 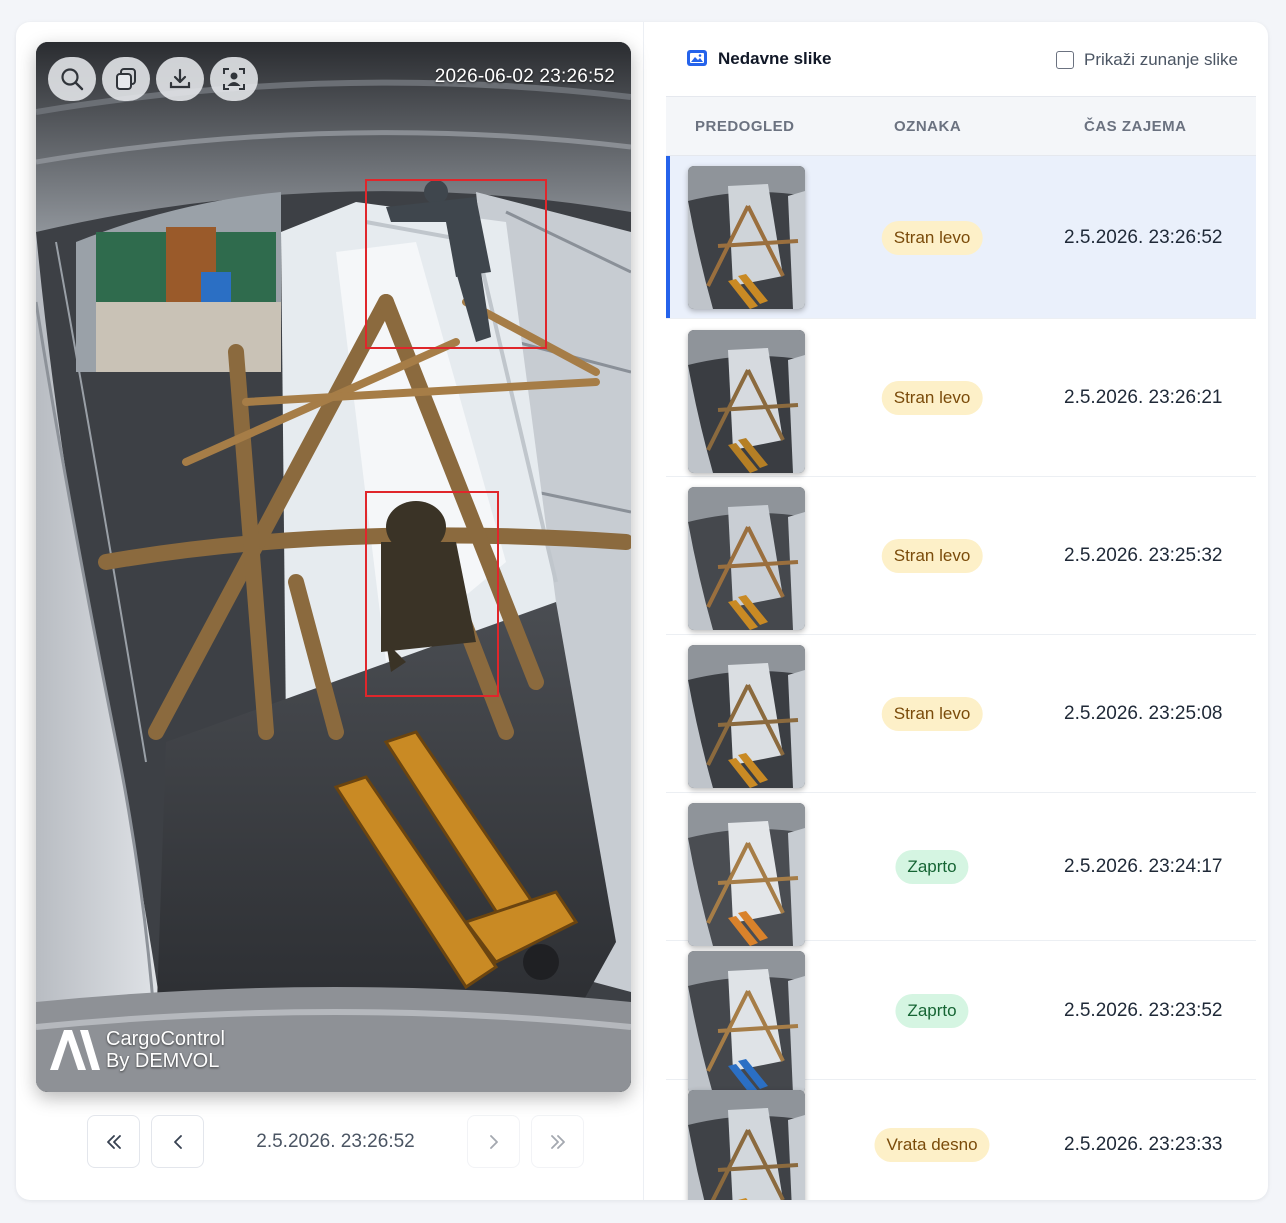 I want to click on chevron-right-icon, so click(x=493, y=1141).